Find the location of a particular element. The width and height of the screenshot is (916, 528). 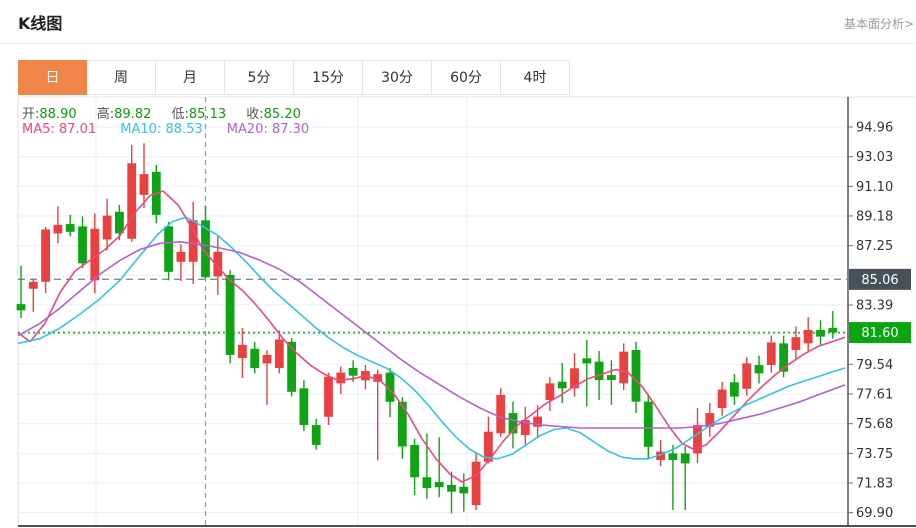

ma5-label: MA5: is located at coordinates (38, 129).